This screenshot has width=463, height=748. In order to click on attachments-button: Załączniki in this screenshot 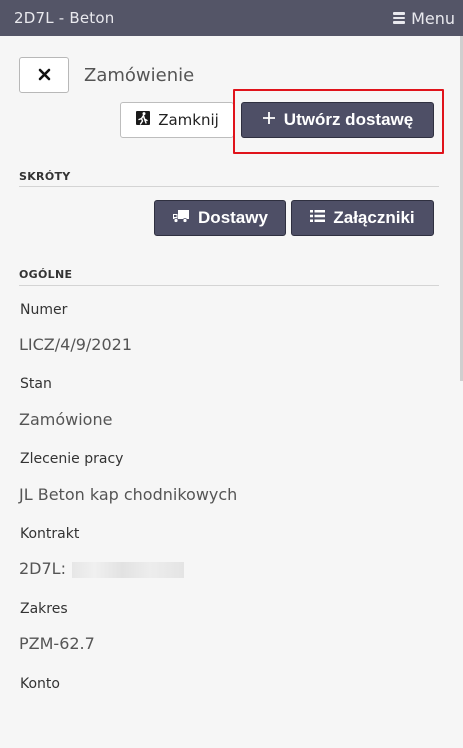, I will do `click(362, 218)`.